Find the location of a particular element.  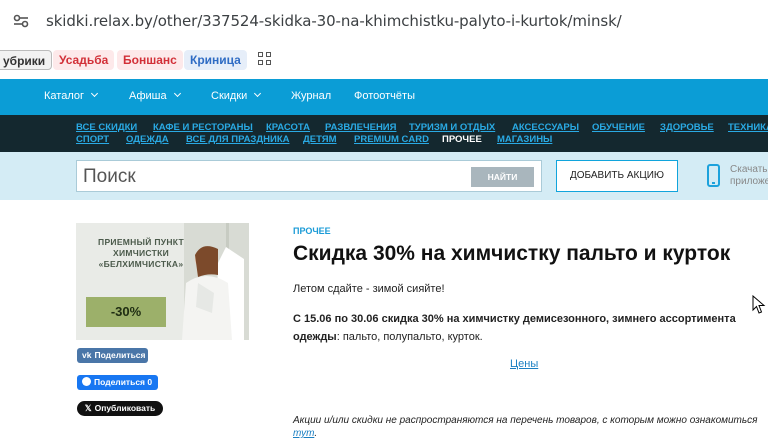

bookmark-usadba: Усадьба is located at coordinates (84, 60).